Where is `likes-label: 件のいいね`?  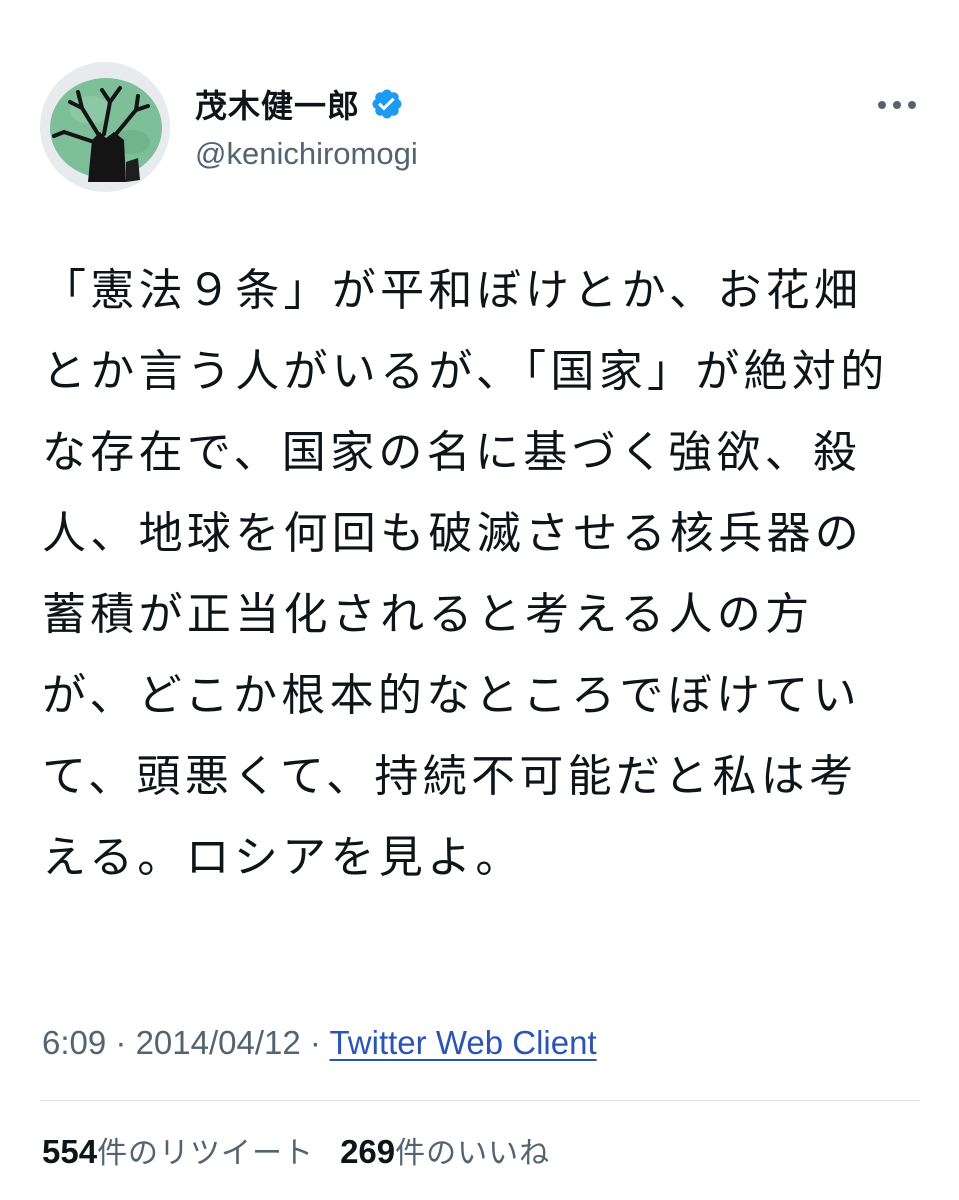 likes-label: 件のいいね is located at coordinates (473, 1153).